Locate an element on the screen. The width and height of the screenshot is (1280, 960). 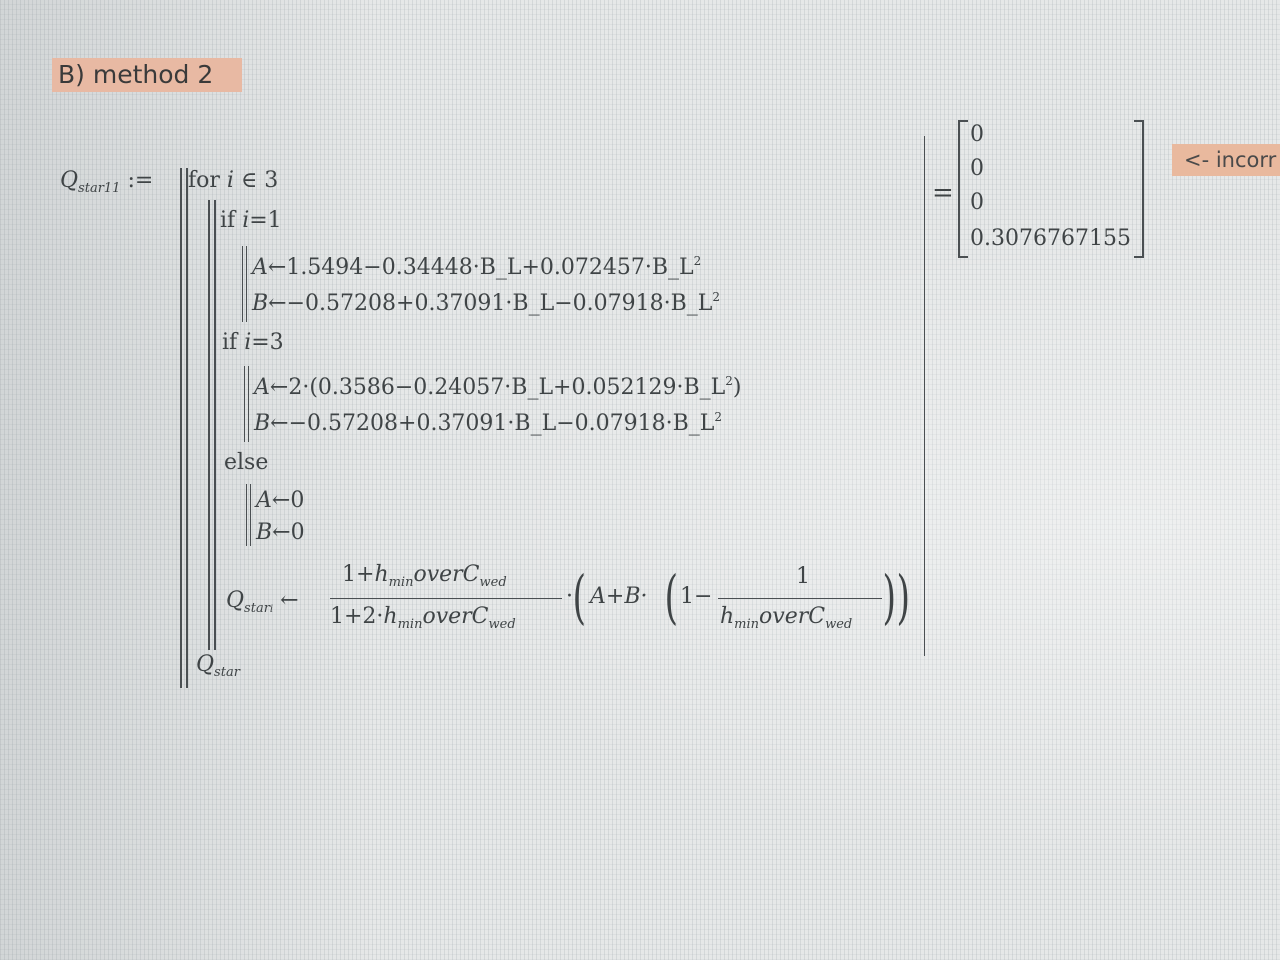
loop-range: 3 is located at coordinates (271, 180).